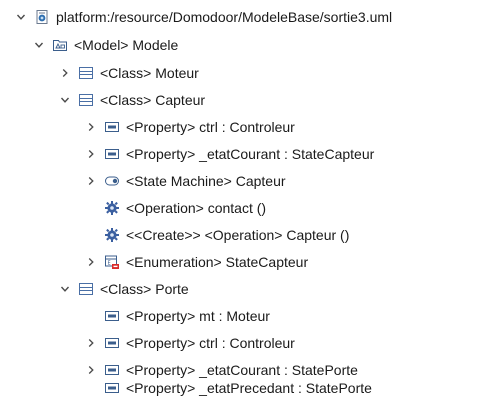 This screenshot has height=401, width=489. What do you see at coordinates (238, 235) in the screenshot?
I see `tree-node-label: <<Create>> <Operation> Capteur ()` at bounding box center [238, 235].